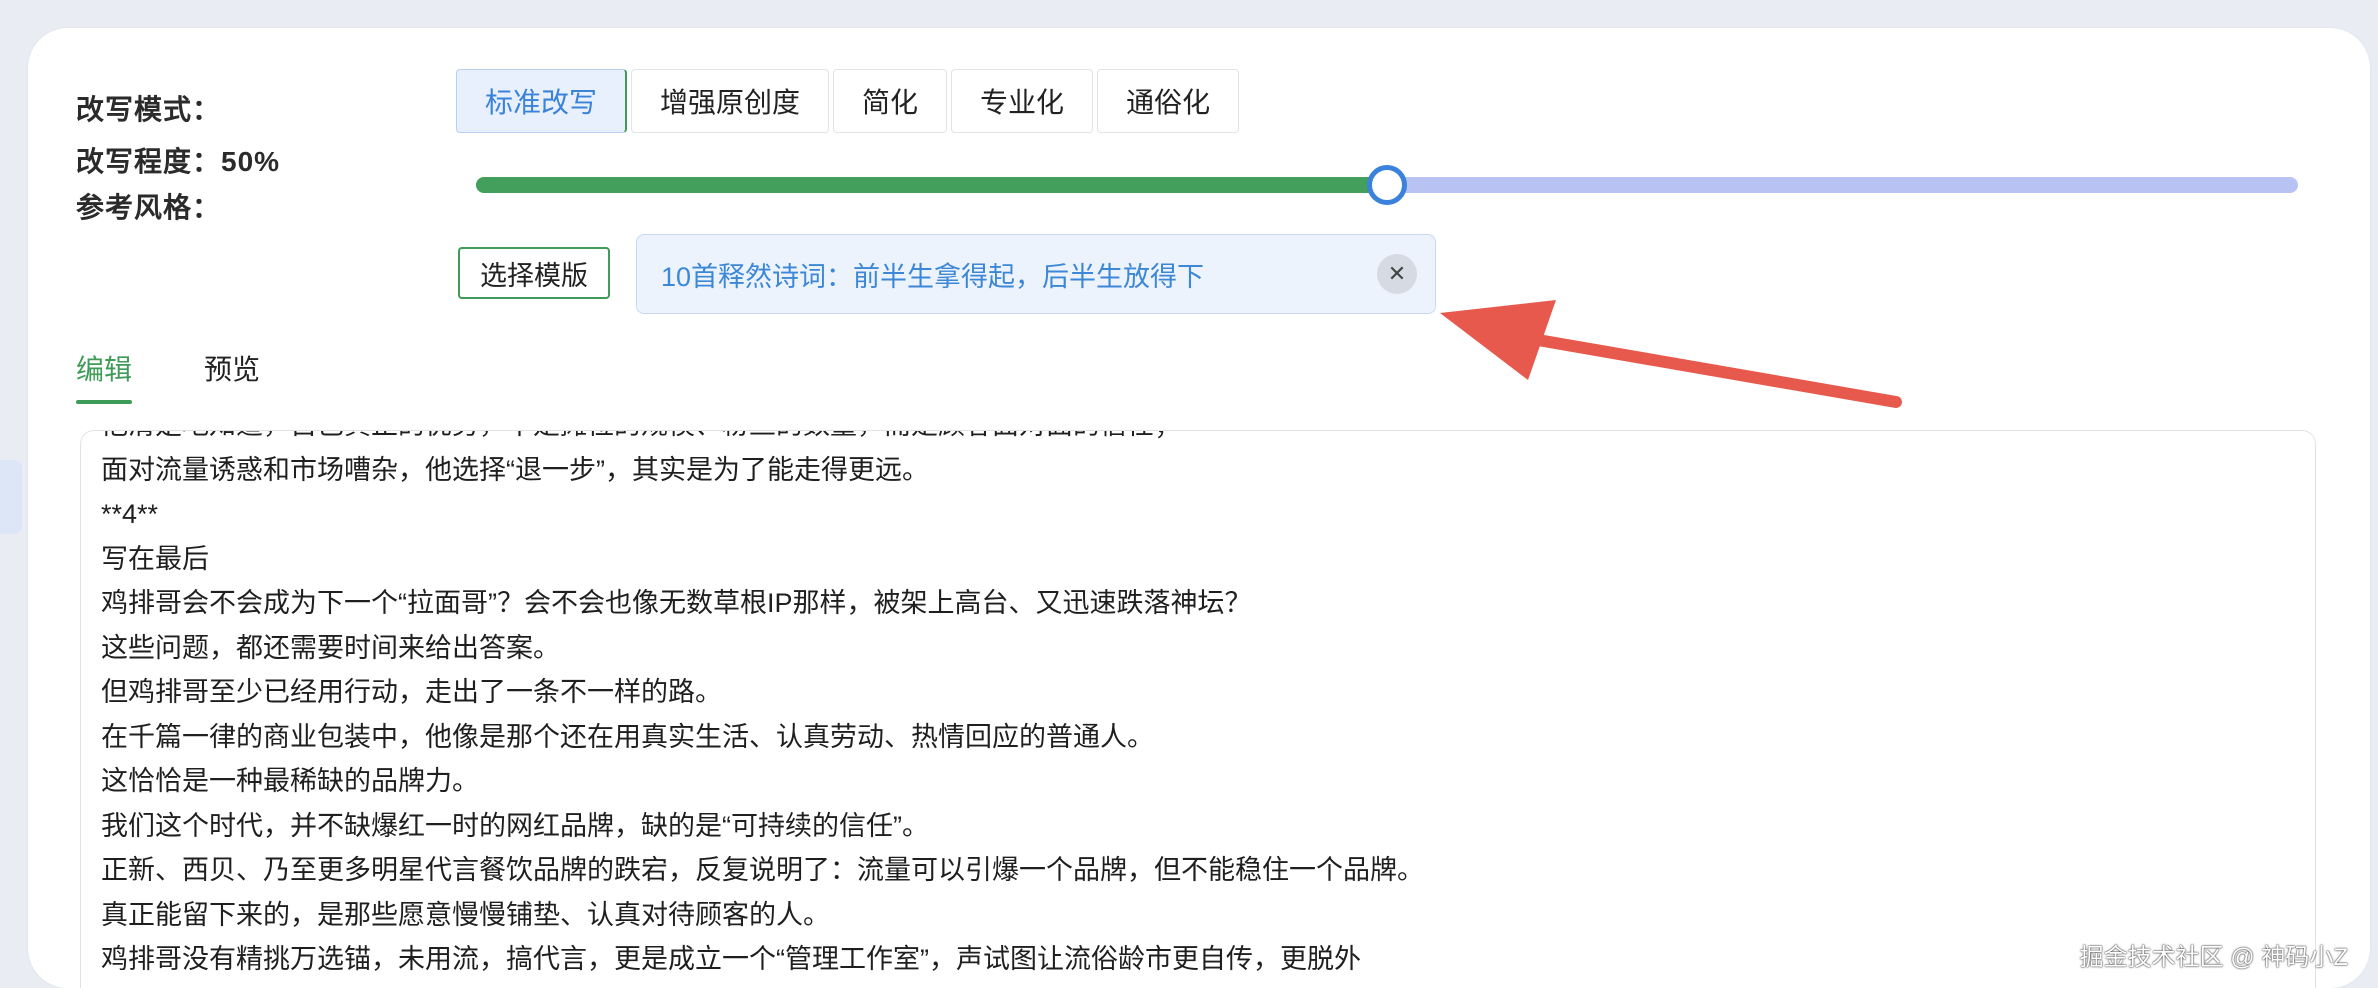  I want to click on slider-fill, so click(931, 185).